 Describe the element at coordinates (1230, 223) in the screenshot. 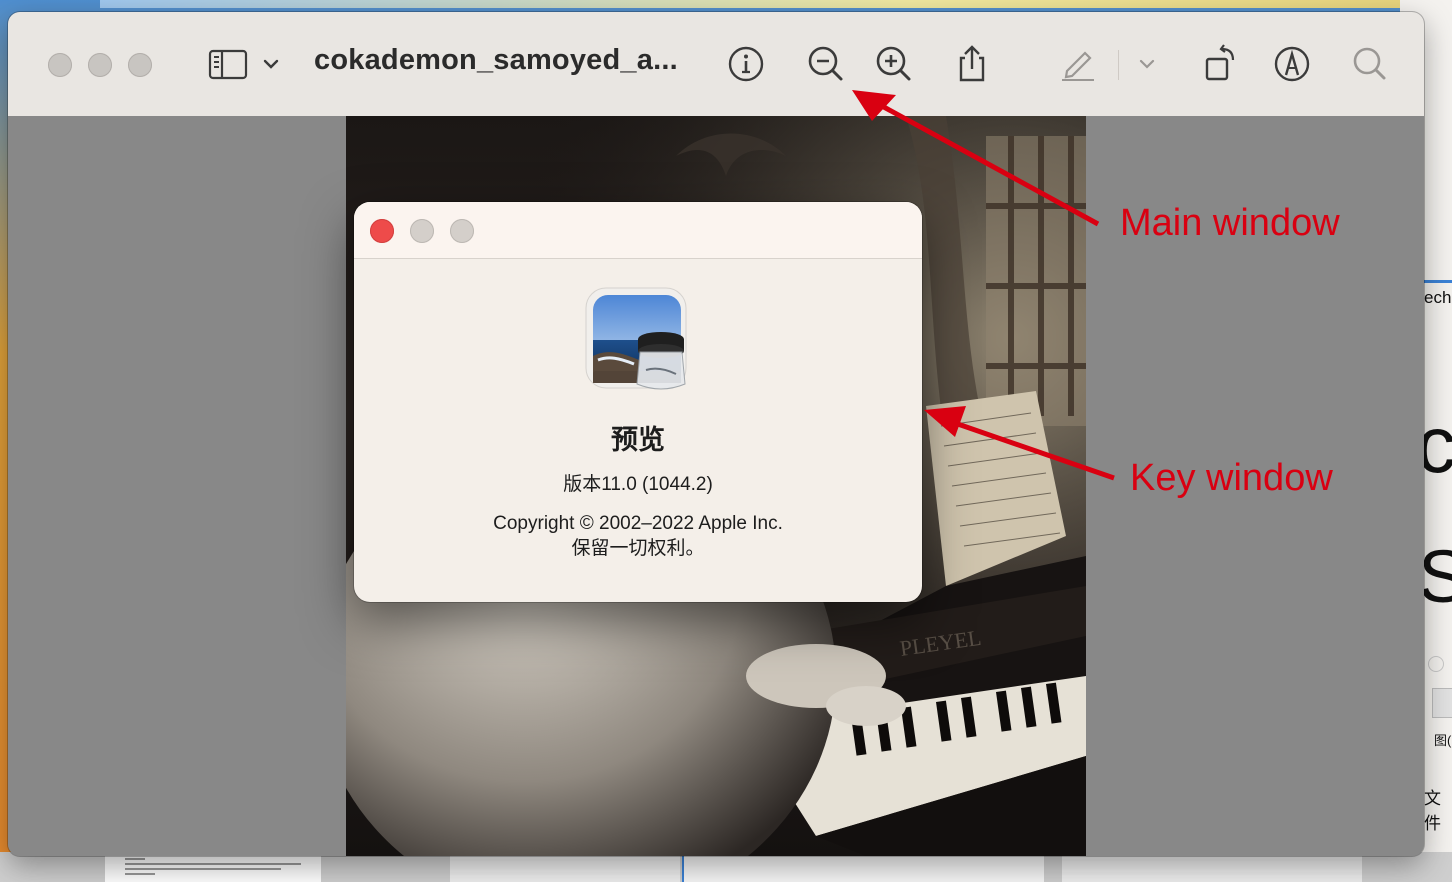

I see `main-window-annotation: Main window` at that location.